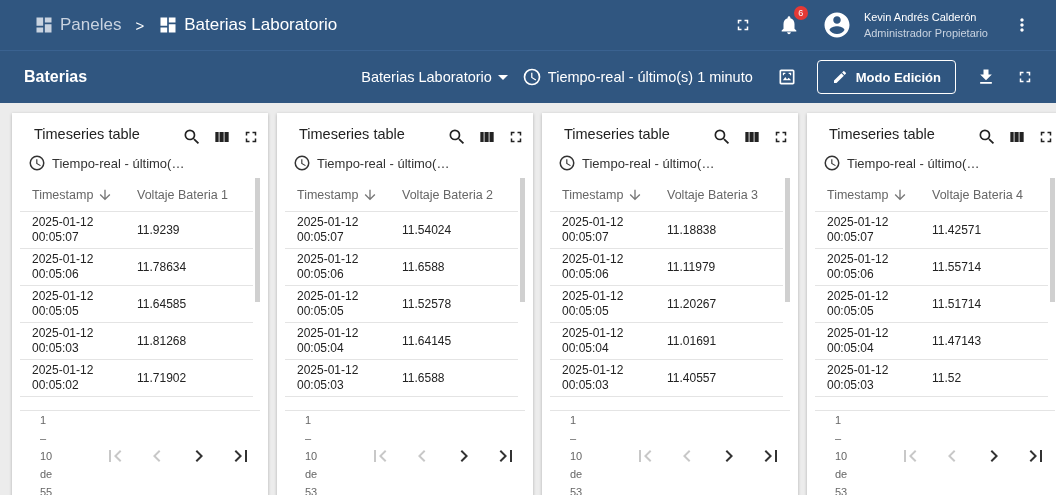 The width and height of the screenshot is (1056, 495). I want to click on user-name: Kevin Andrés Calderón, so click(920, 17).